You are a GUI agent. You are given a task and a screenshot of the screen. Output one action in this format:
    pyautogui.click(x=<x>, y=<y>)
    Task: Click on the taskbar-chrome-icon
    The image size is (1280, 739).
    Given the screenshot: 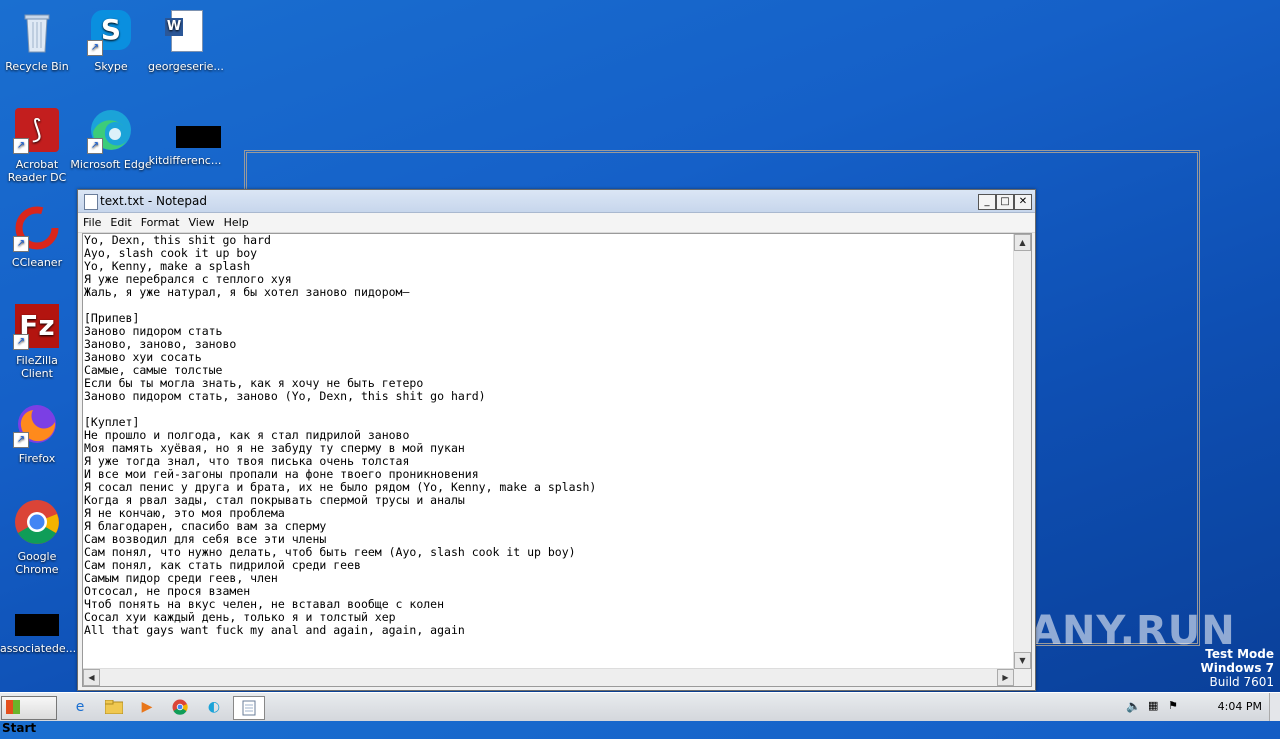 What is the action you would take?
    pyautogui.click(x=180, y=707)
    